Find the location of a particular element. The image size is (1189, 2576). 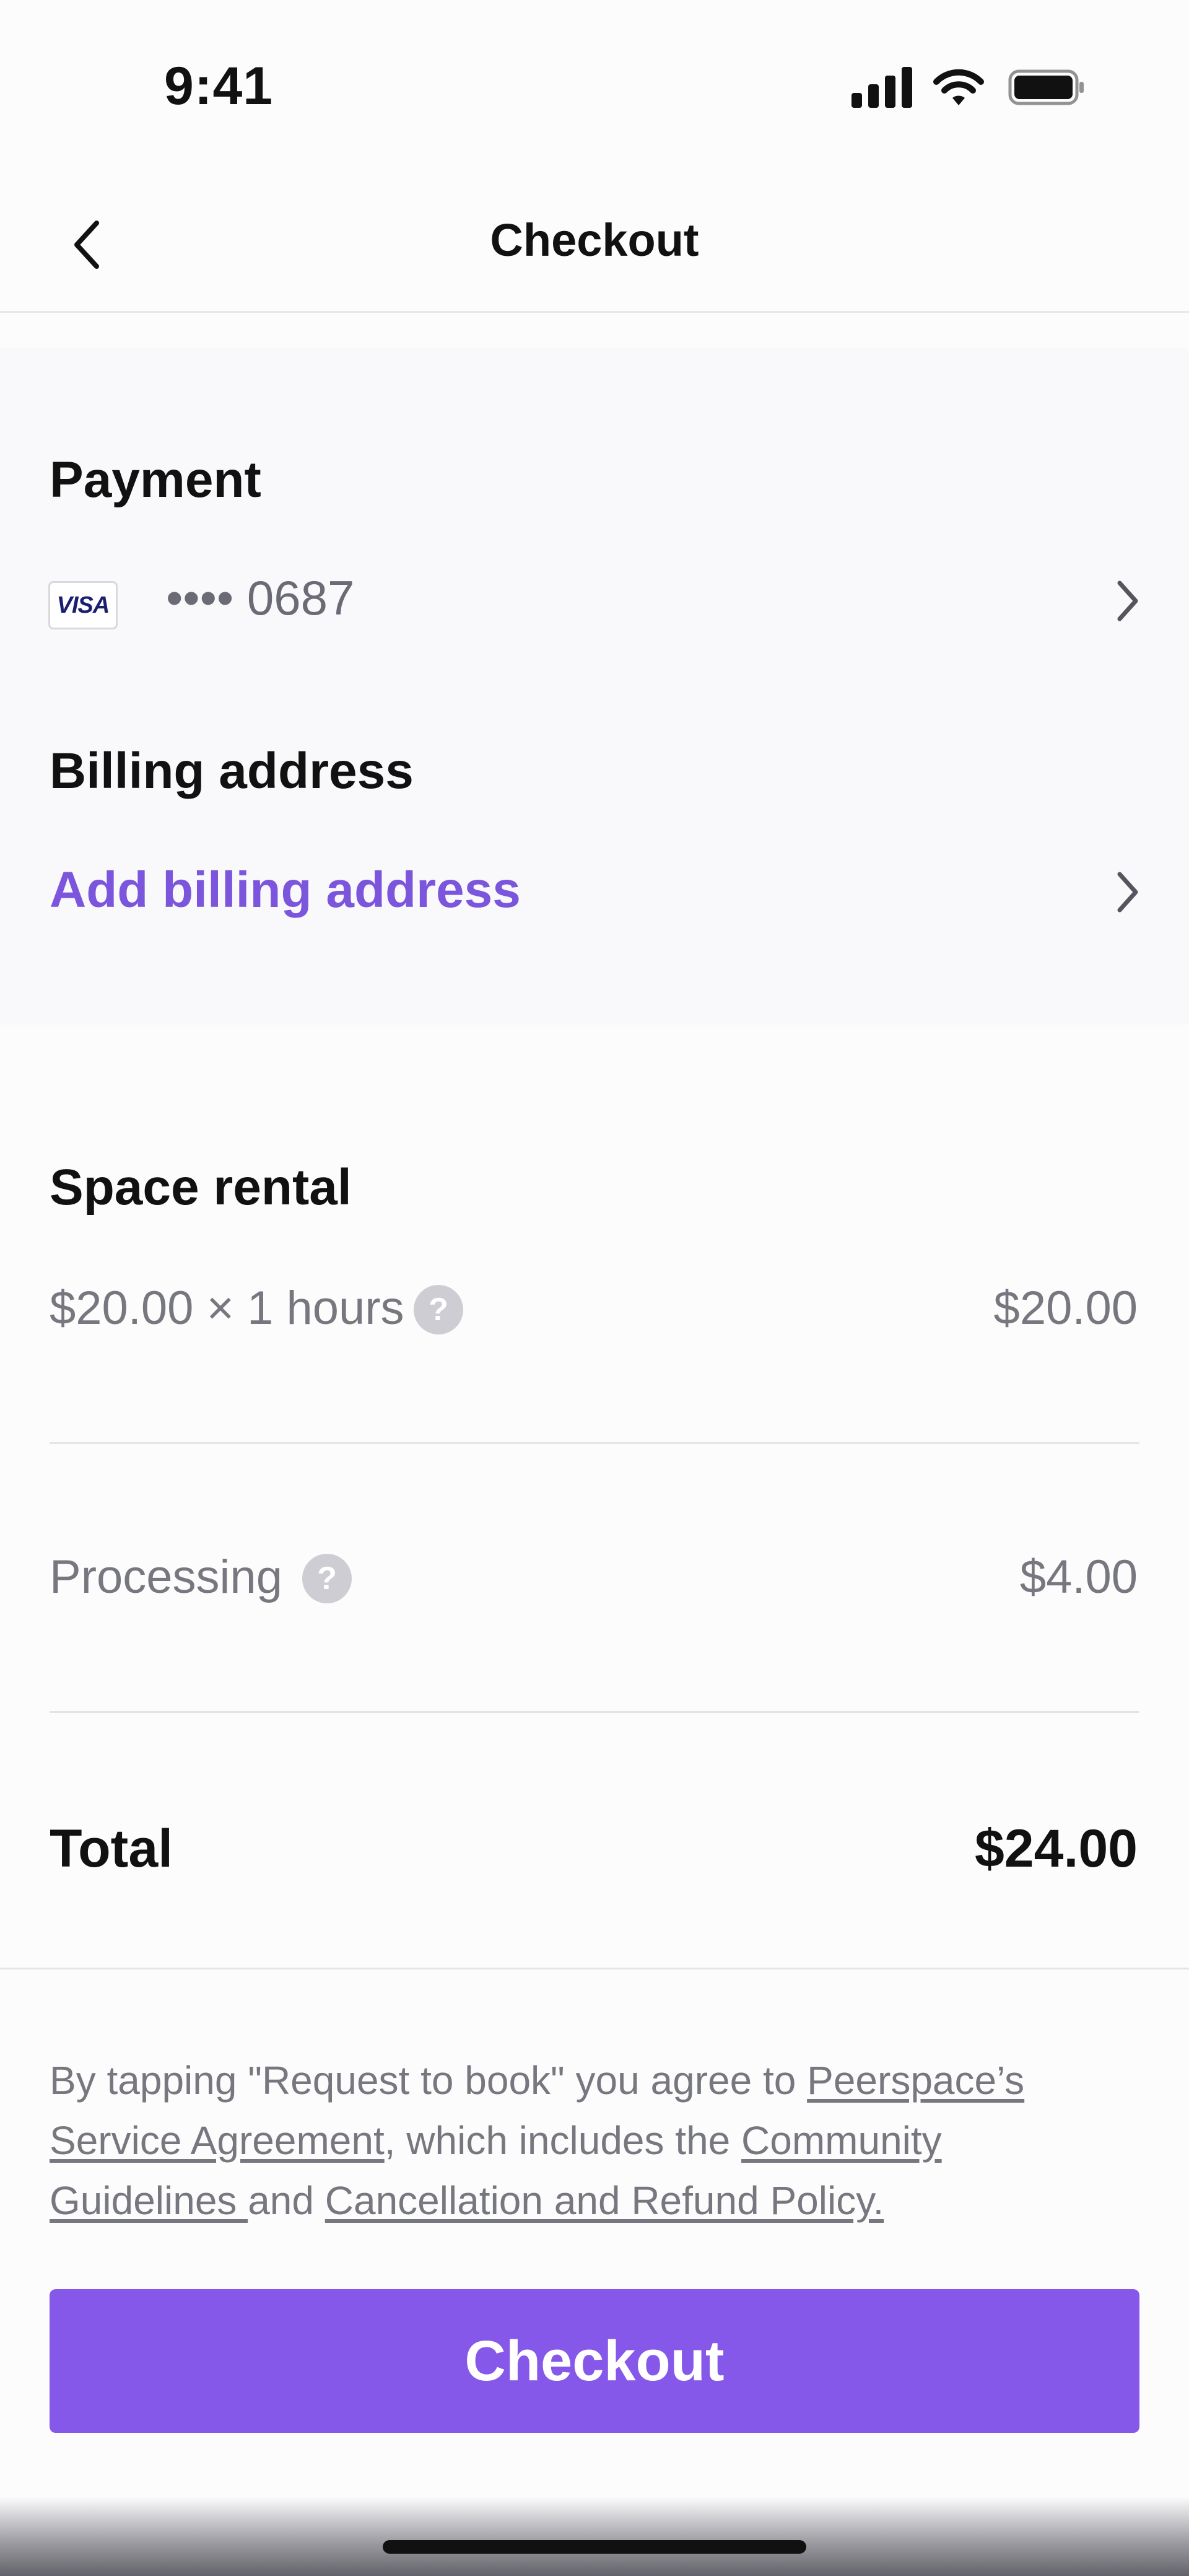

billing-title: Billing address is located at coordinates (232, 771).